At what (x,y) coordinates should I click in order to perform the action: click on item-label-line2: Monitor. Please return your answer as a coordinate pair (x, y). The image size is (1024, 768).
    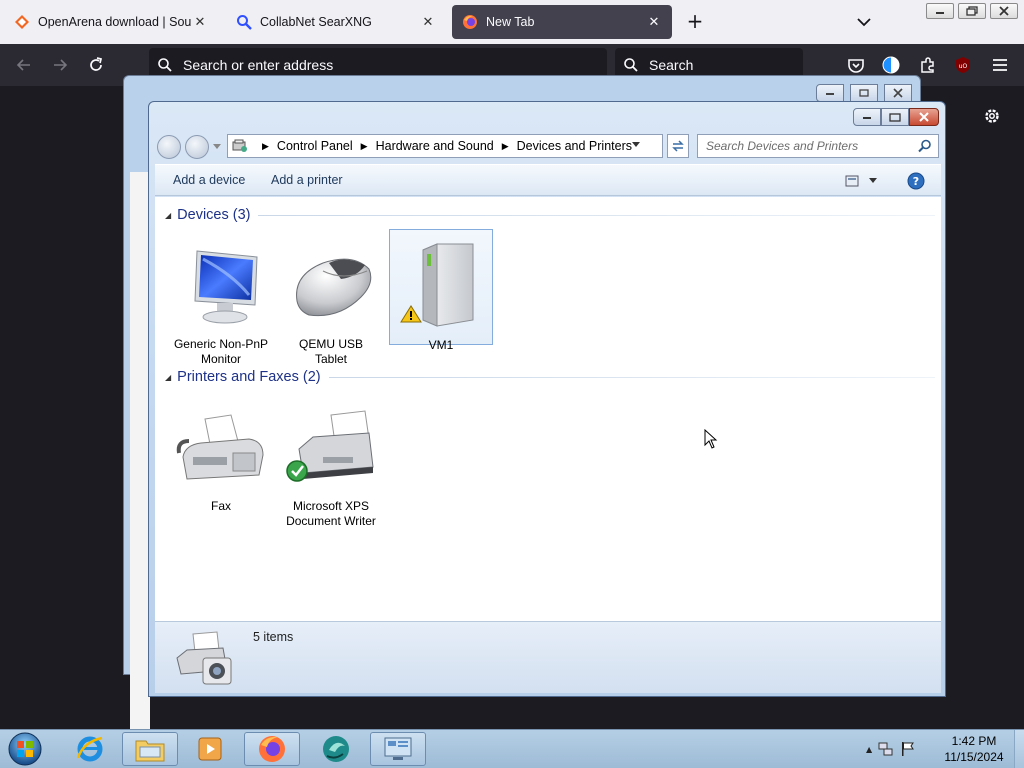
    Looking at the image, I should click on (220, 359).